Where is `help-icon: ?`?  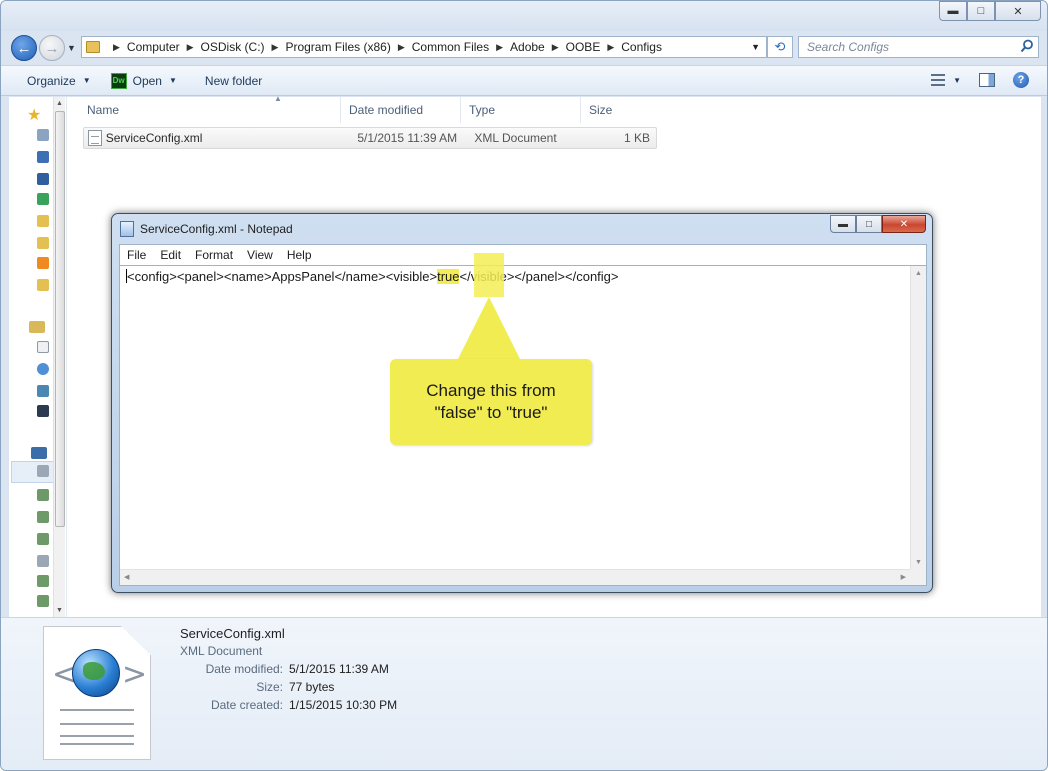
help-icon: ? is located at coordinates (1021, 80).